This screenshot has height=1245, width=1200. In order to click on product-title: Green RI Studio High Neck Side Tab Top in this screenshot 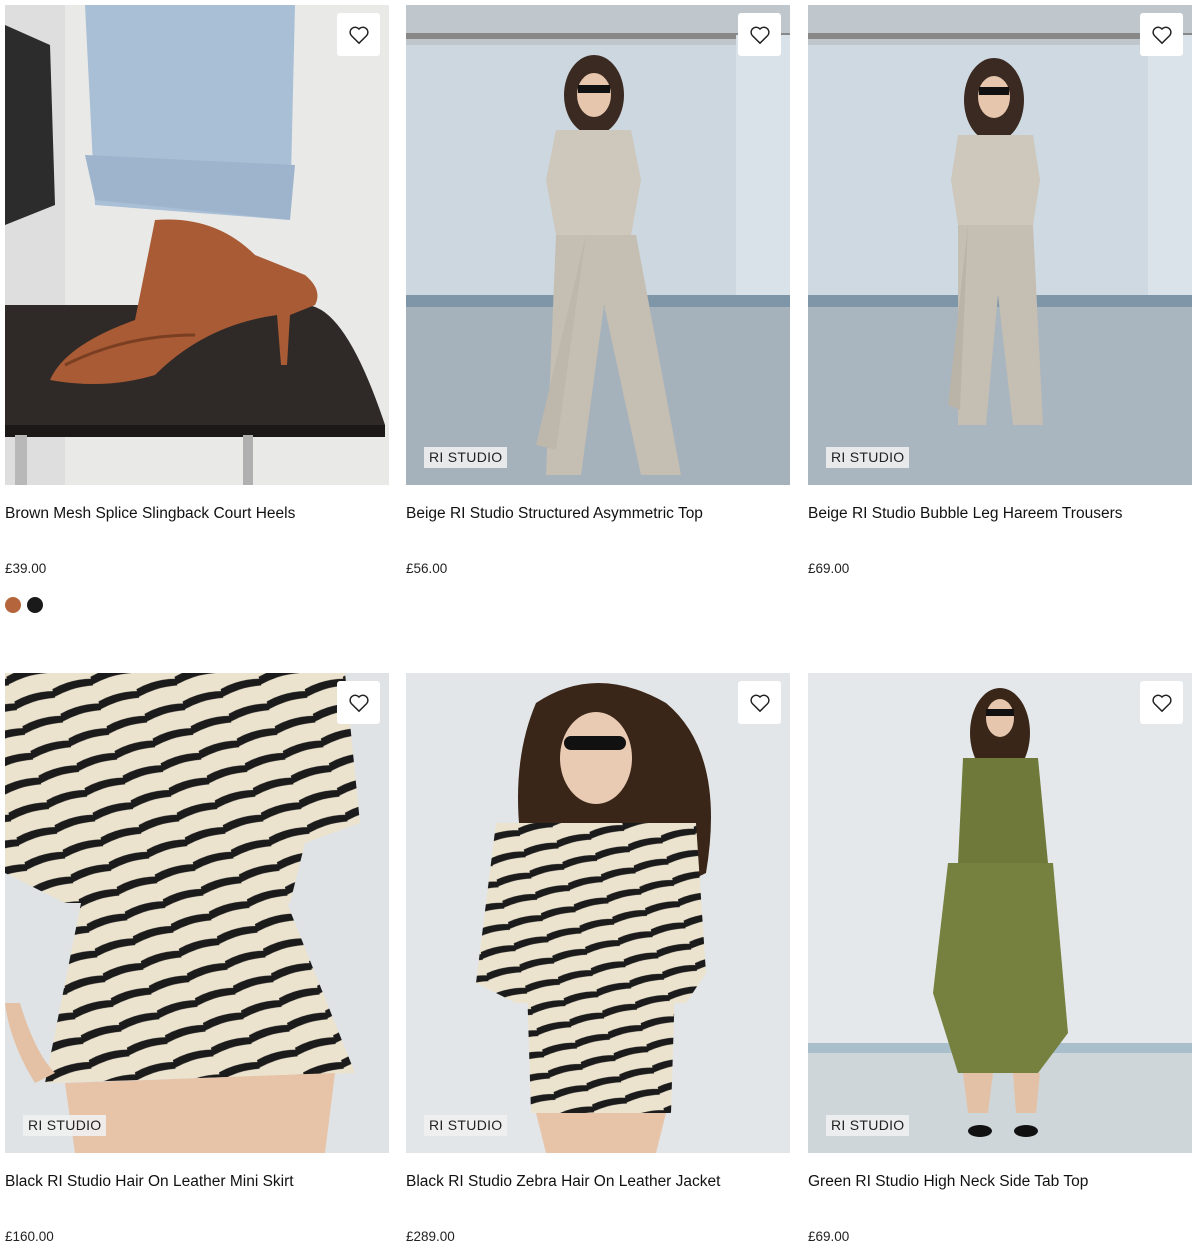, I will do `click(1000, 1182)`.